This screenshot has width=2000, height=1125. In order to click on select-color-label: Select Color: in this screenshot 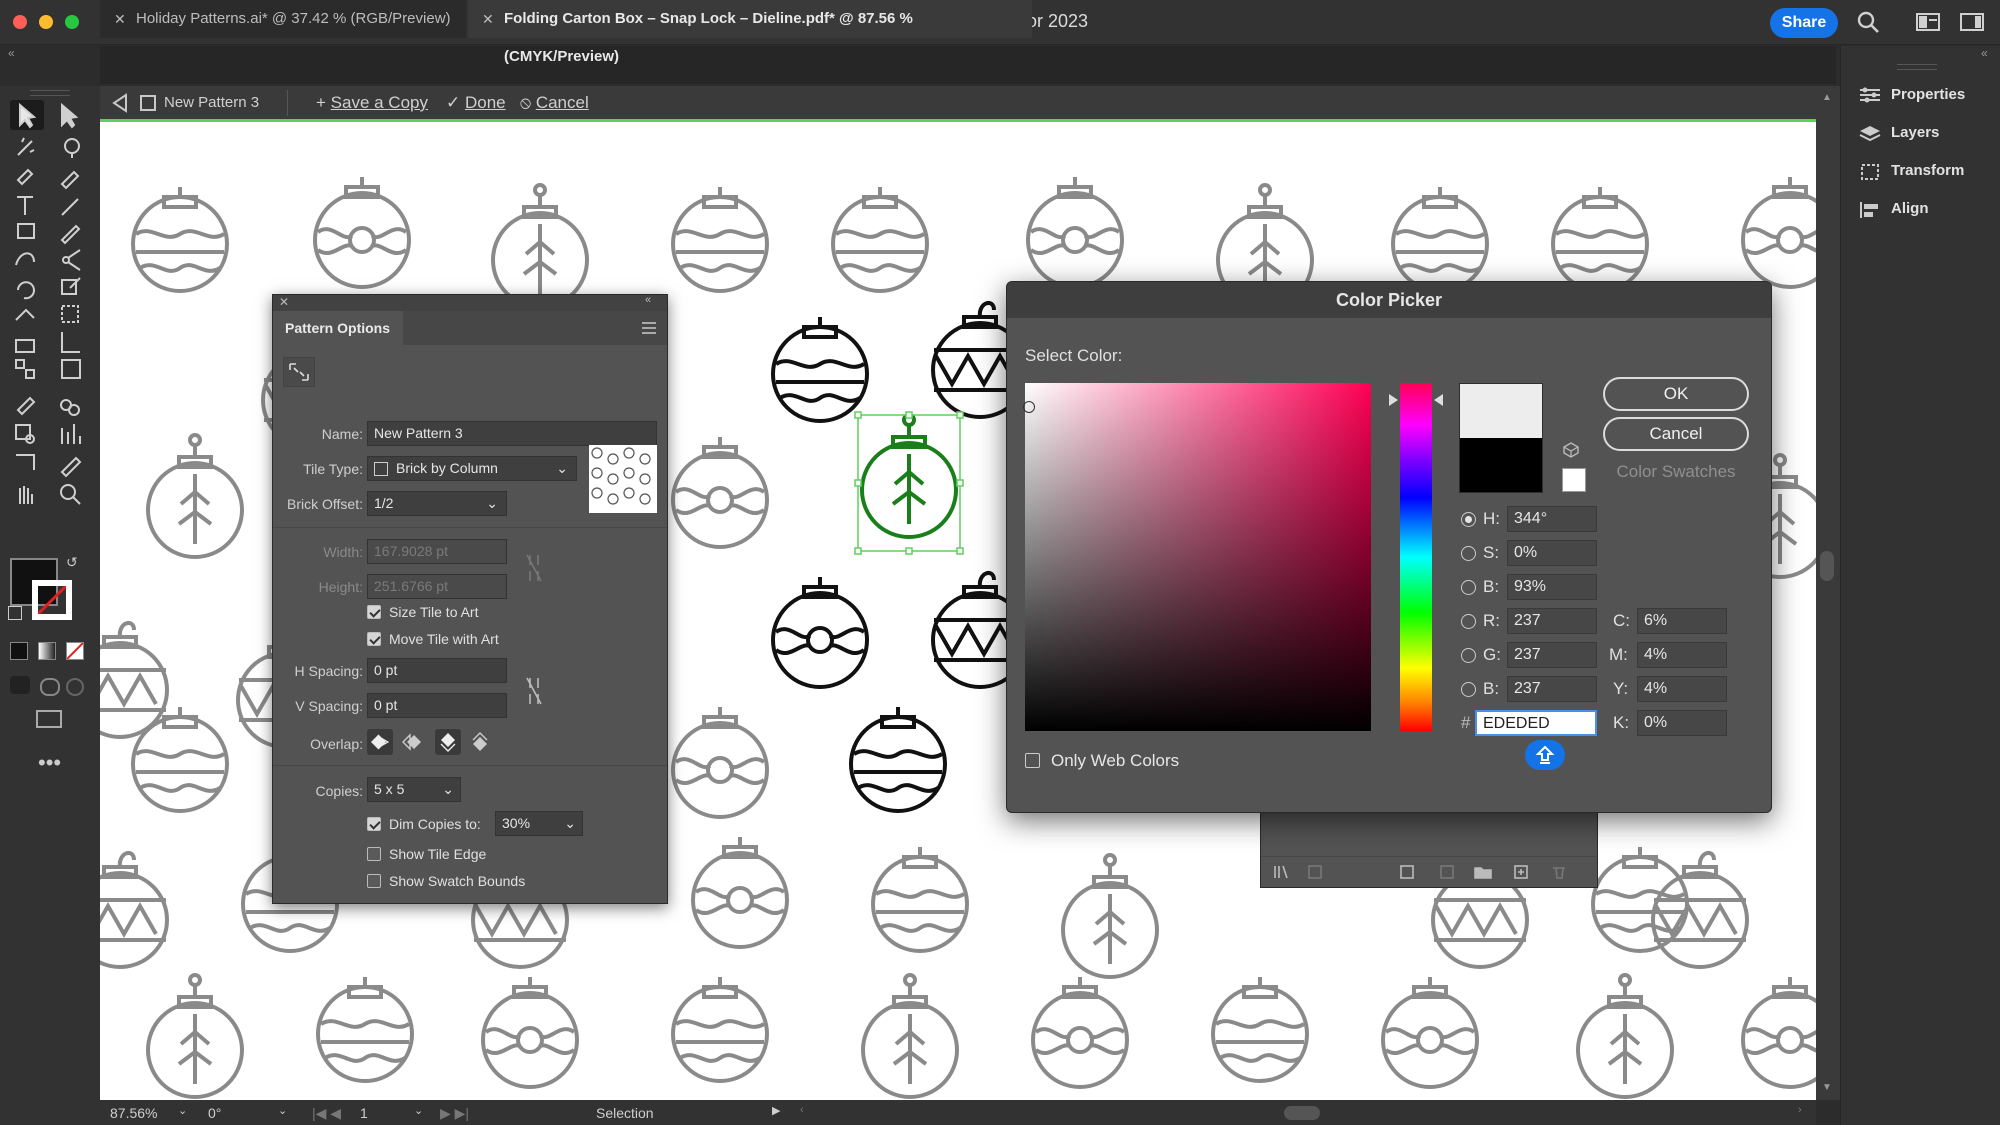, I will do `click(1074, 355)`.